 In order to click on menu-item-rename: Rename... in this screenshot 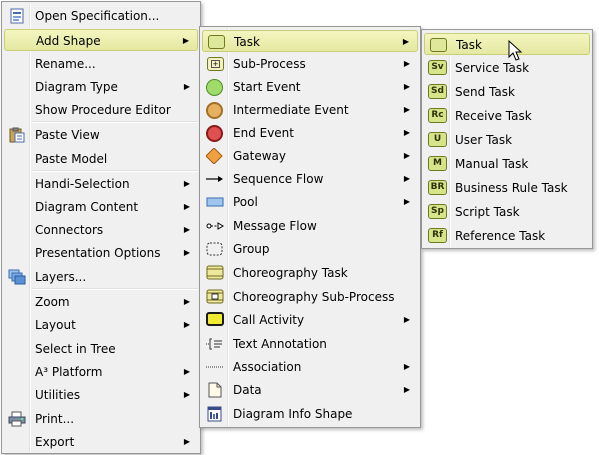, I will do `click(101, 64)`.